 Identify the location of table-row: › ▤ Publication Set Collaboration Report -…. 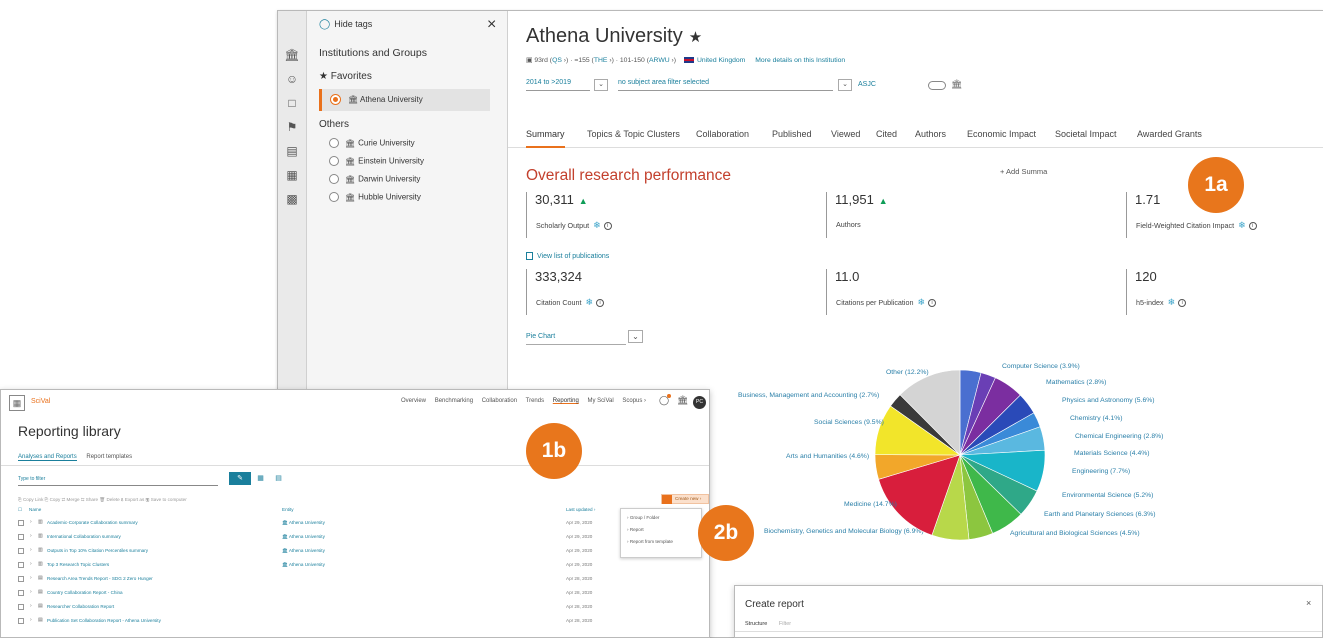
(324, 621).